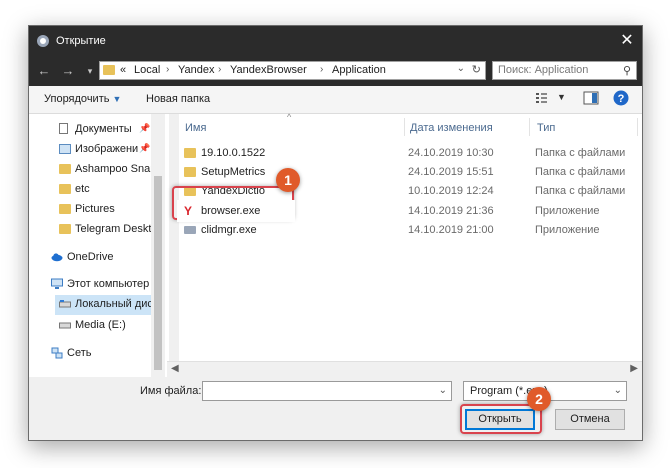 The width and height of the screenshot is (670, 468). I want to click on address-dropdown-icon: ⌄, so click(461, 68).